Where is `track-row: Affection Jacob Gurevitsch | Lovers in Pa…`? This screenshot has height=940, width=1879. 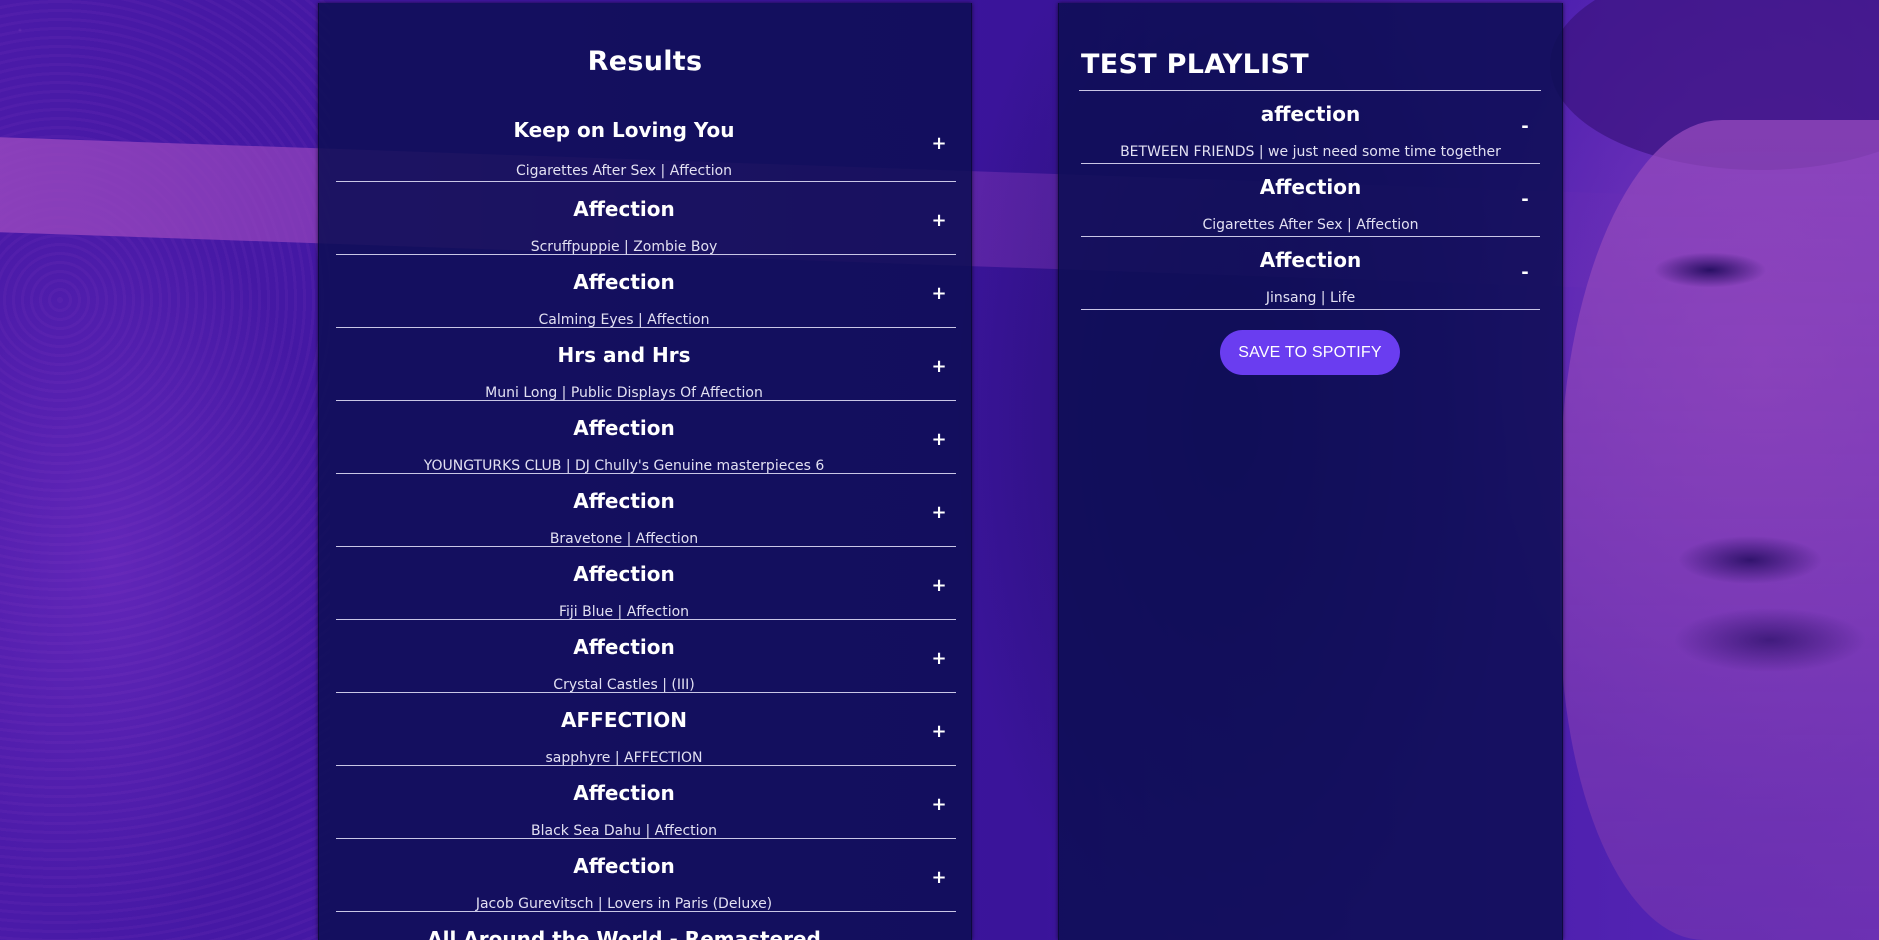
track-row: Affection Jacob Gurevitsch | Lovers in Pa… is located at coordinates (646, 875).